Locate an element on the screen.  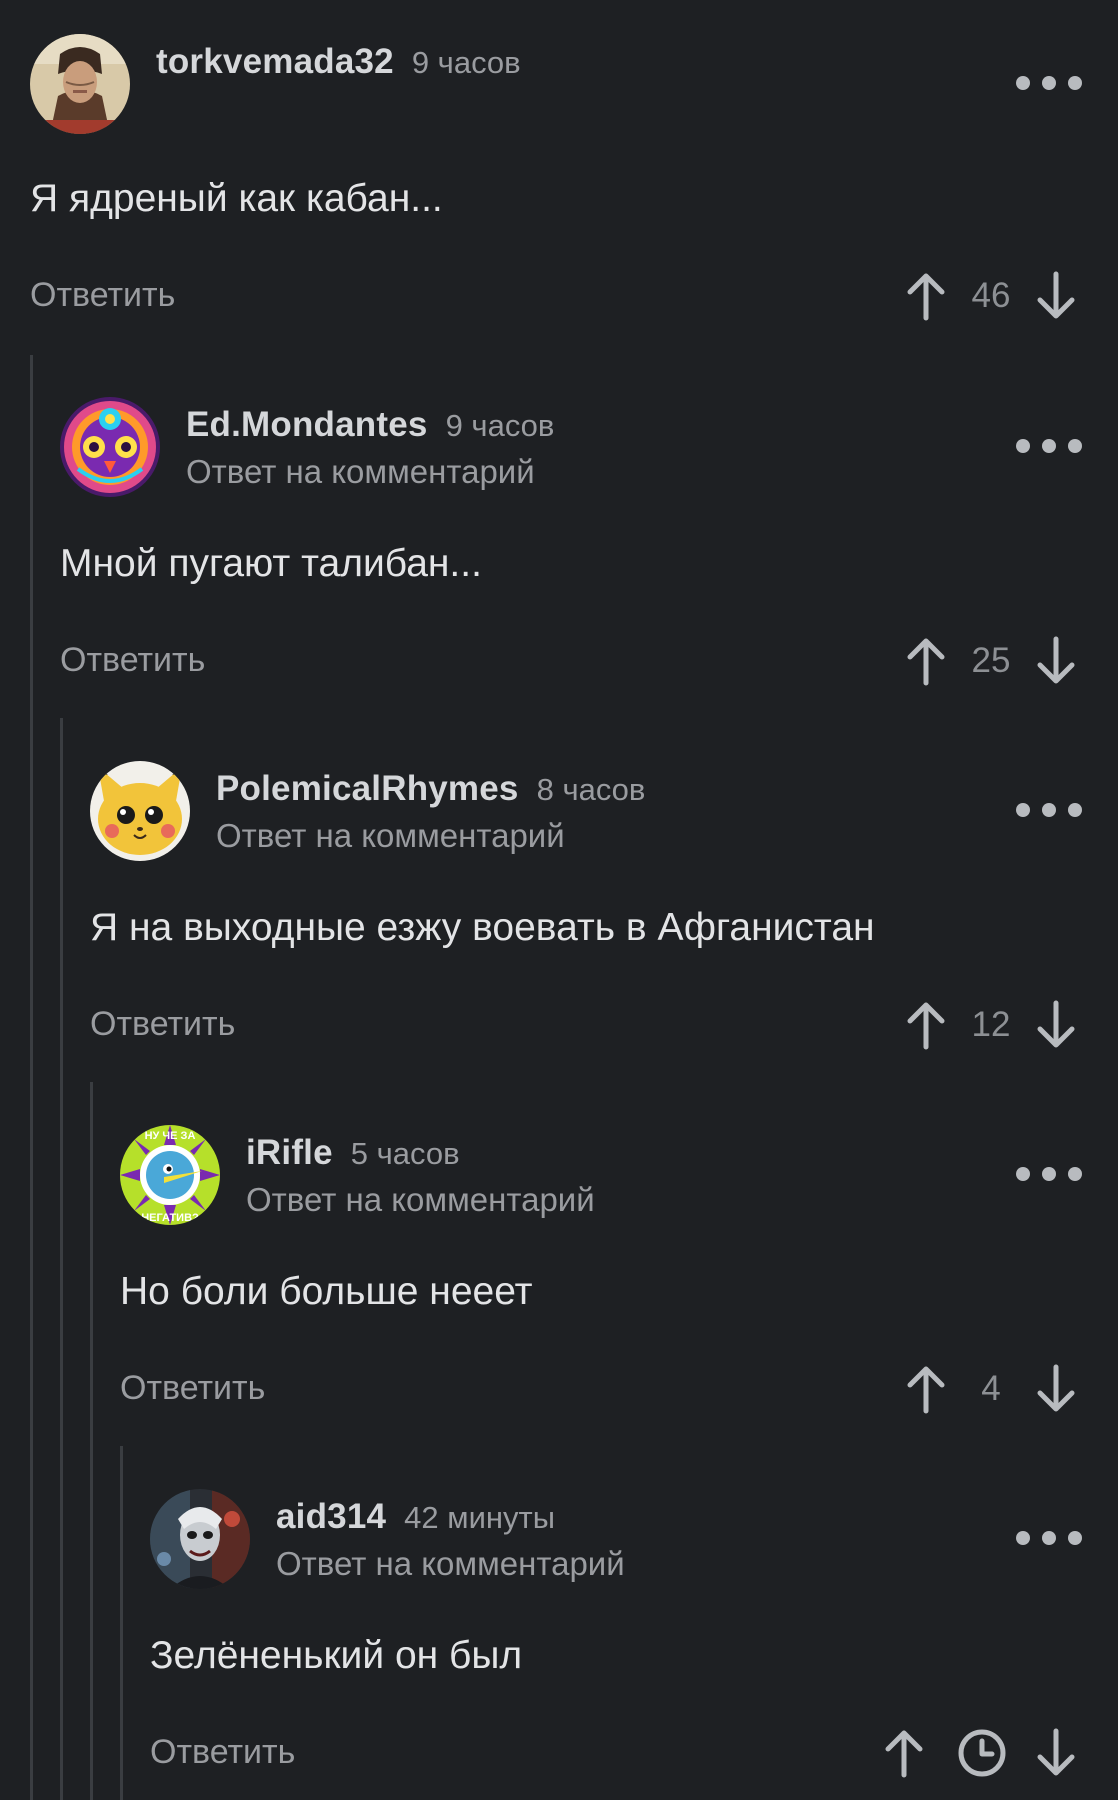
avatar: НУ ЧЕ ЗА НЕГАТИВ? is located at coordinates (170, 1175).